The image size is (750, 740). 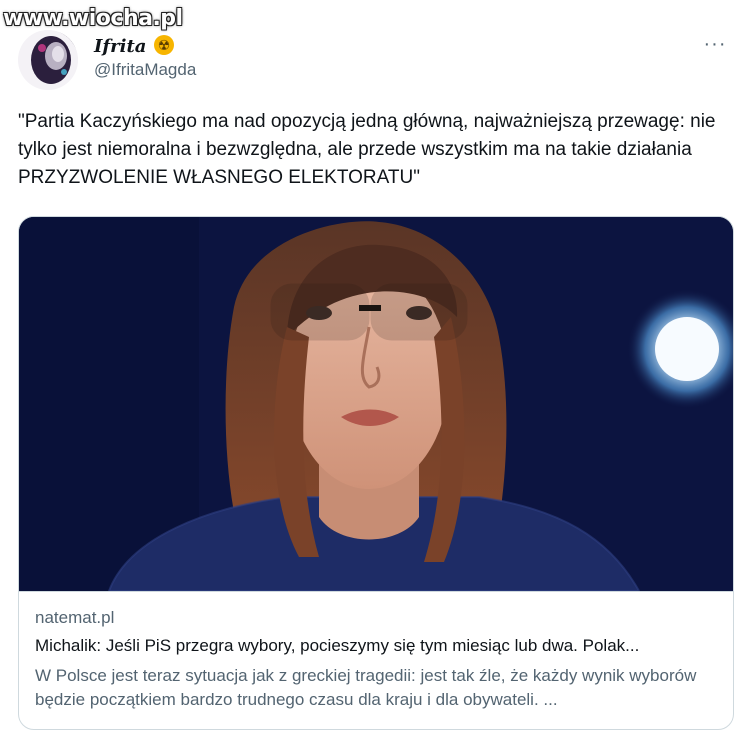 I want to click on link-domain: natemat.pl, so click(x=75, y=617).